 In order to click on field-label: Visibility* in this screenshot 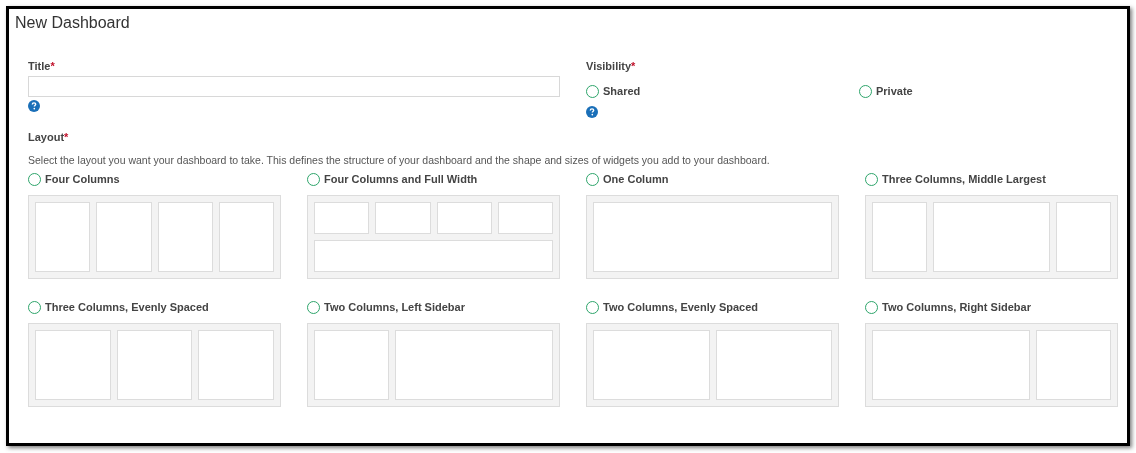, I will do `click(611, 66)`.